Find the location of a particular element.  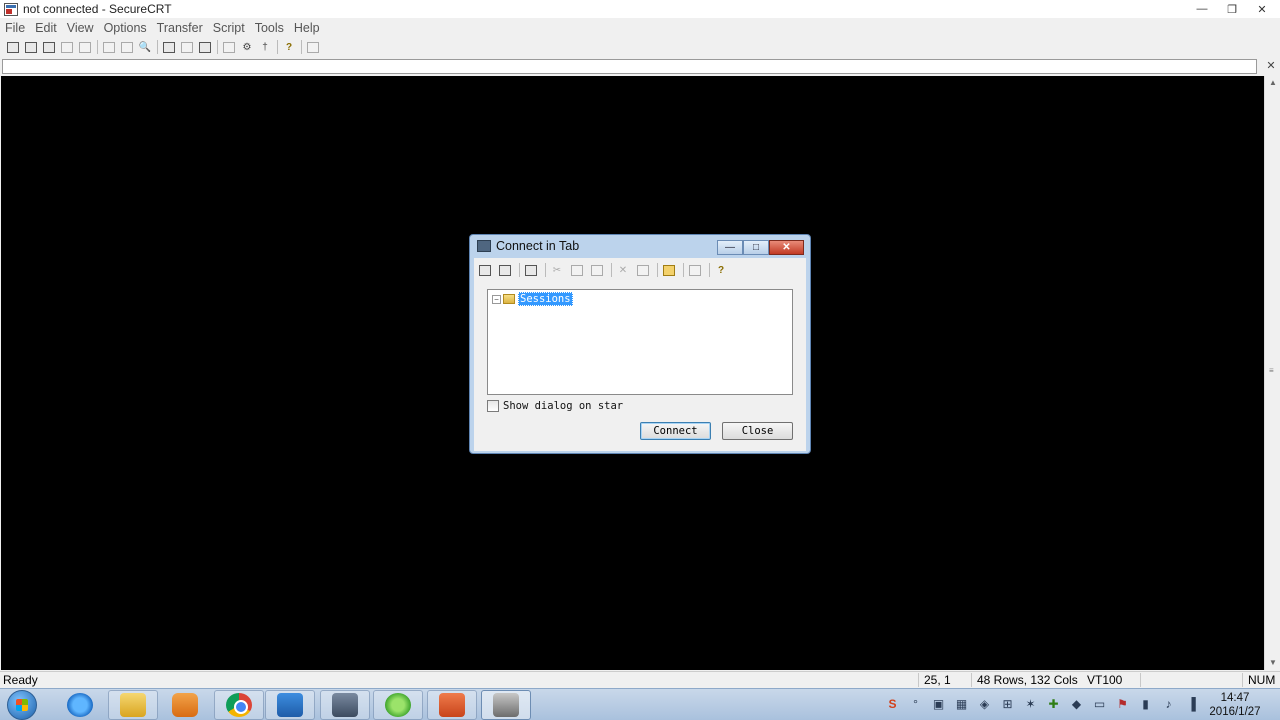

browser-icon is located at coordinates (398, 705).